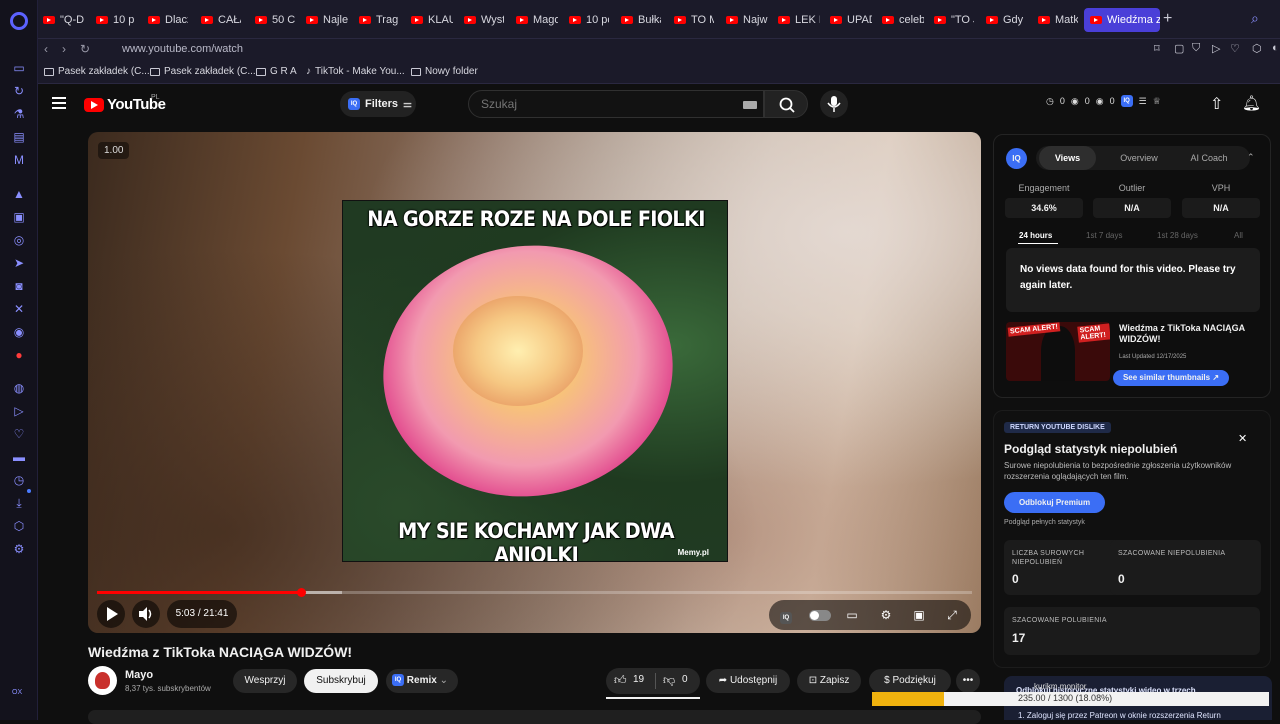 The height and width of the screenshot is (724, 1280). What do you see at coordinates (19, 526) in the screenshot?
I see `extensions-icon: ⬡` at bounding box center [19, 526].